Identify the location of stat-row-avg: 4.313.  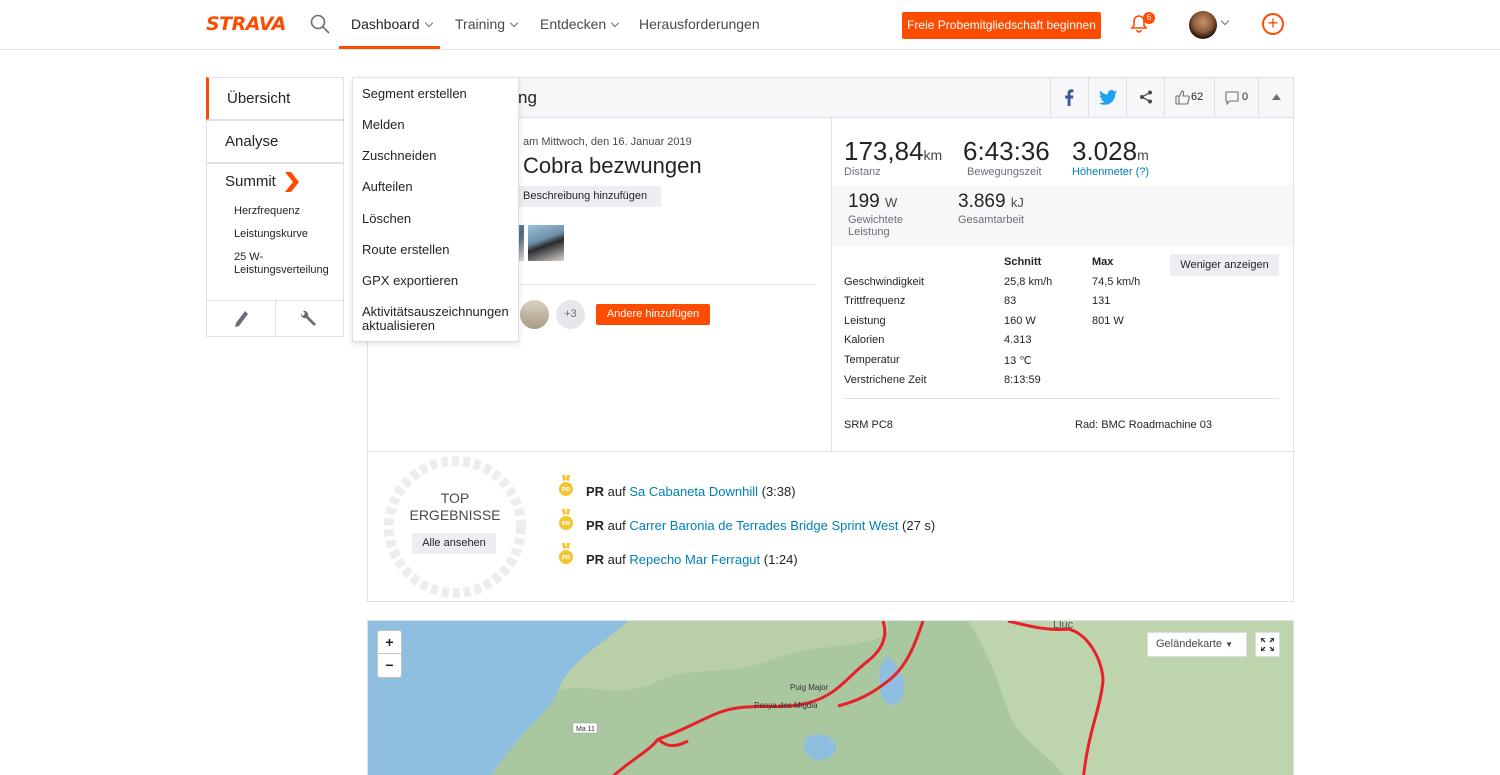
(1018, 340).